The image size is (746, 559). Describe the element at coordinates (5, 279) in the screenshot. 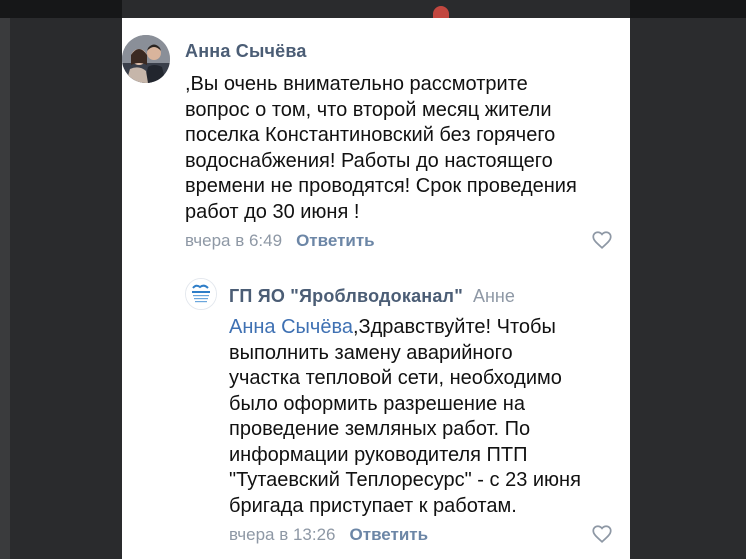

I see `background-page-strip` at that location.